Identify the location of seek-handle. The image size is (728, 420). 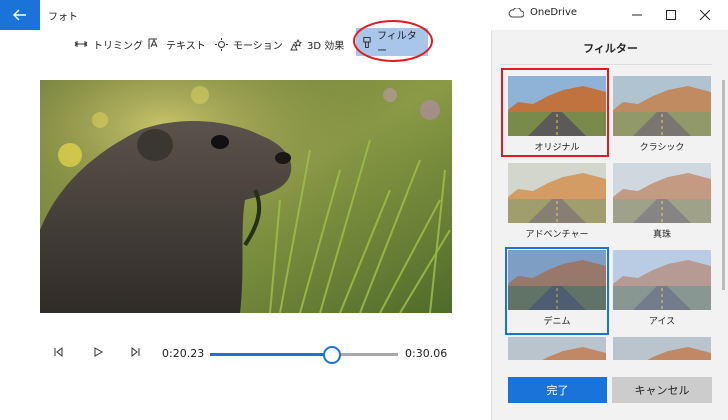
(332, 355).